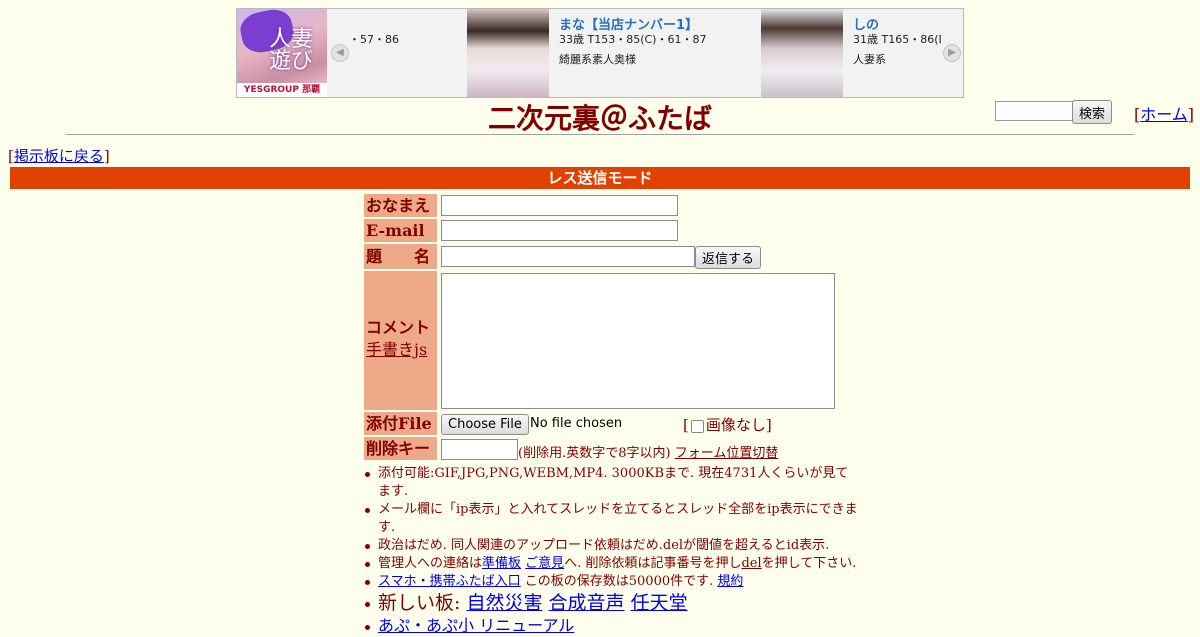 This screenshot has height=637, width=1200. What do you see at coordinates (568, 256) in the screenshot?
I see `subject-input` at bounding box center [568, 256].